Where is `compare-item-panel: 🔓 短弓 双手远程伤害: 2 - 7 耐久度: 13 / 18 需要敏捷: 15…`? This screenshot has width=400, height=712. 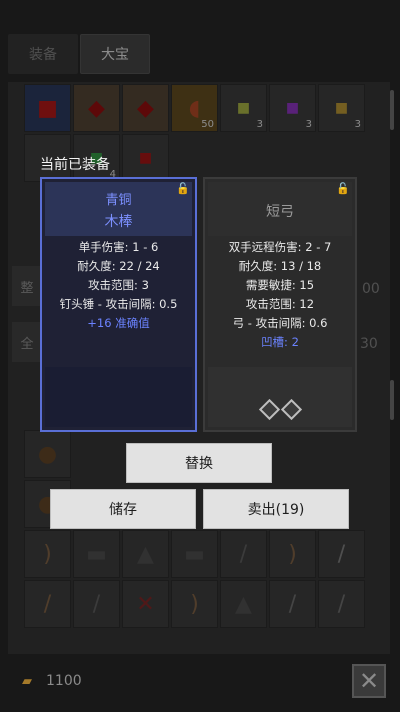 compare-item-panel: 🔓 短弓 双手远程伤害: 2 - 7 耐久度: 13 / 18 需要敏捷: 15… is located at coordinates (280, 304).